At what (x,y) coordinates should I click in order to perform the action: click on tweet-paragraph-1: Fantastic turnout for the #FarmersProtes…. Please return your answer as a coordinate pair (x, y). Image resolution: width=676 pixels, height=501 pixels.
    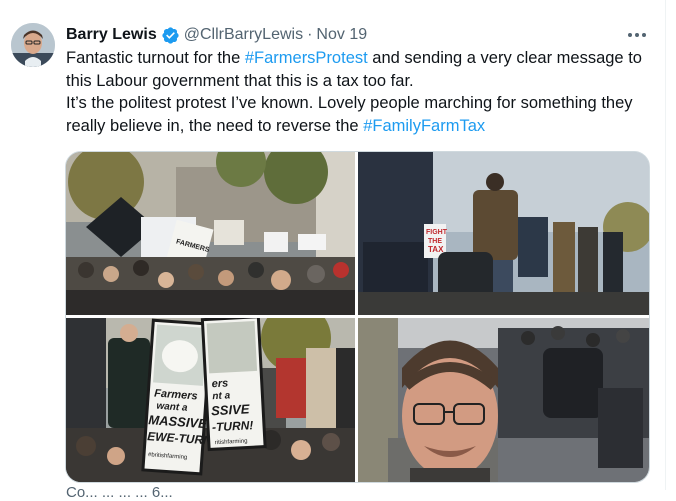
    Looking at the image, I should click on (356, 69).